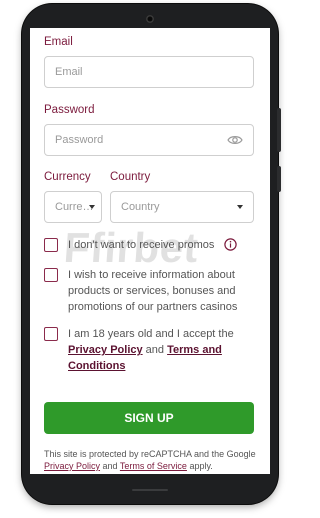  What do you see at coordinates (140, 207) in the screenshot?
I see `country-value: Country` at bounding box center [140, 207].